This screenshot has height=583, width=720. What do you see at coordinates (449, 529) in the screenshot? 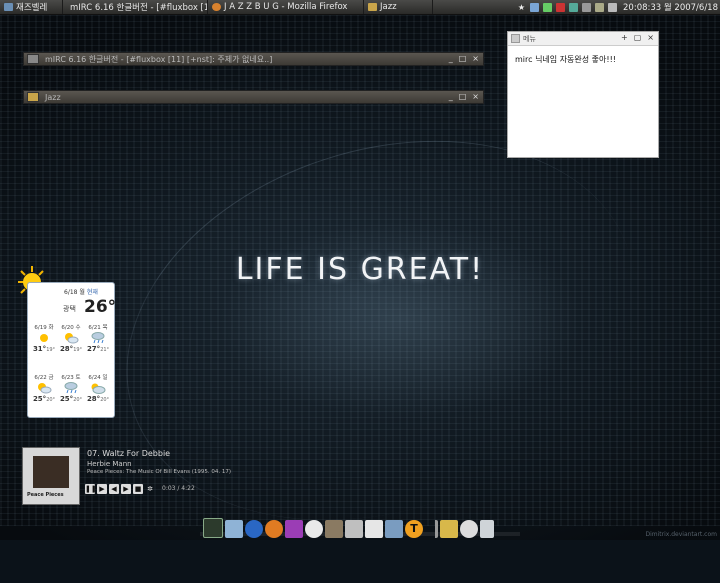
I see `image-editor-icon` at bounding box center [449, 529].